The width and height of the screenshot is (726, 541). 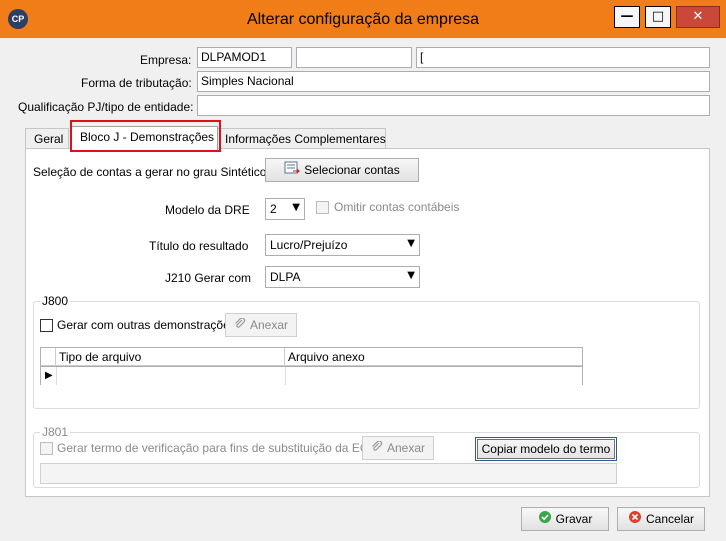 I want to click on gerar-outras-demonstracoes-label: Gerar com outras demonstrações, so click(x=146, y=325).